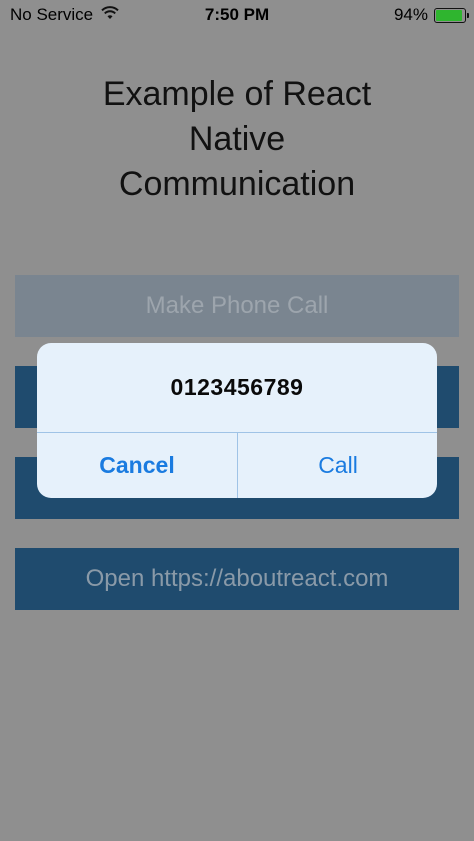  I want to click on battery-fill, so click(449, 15).